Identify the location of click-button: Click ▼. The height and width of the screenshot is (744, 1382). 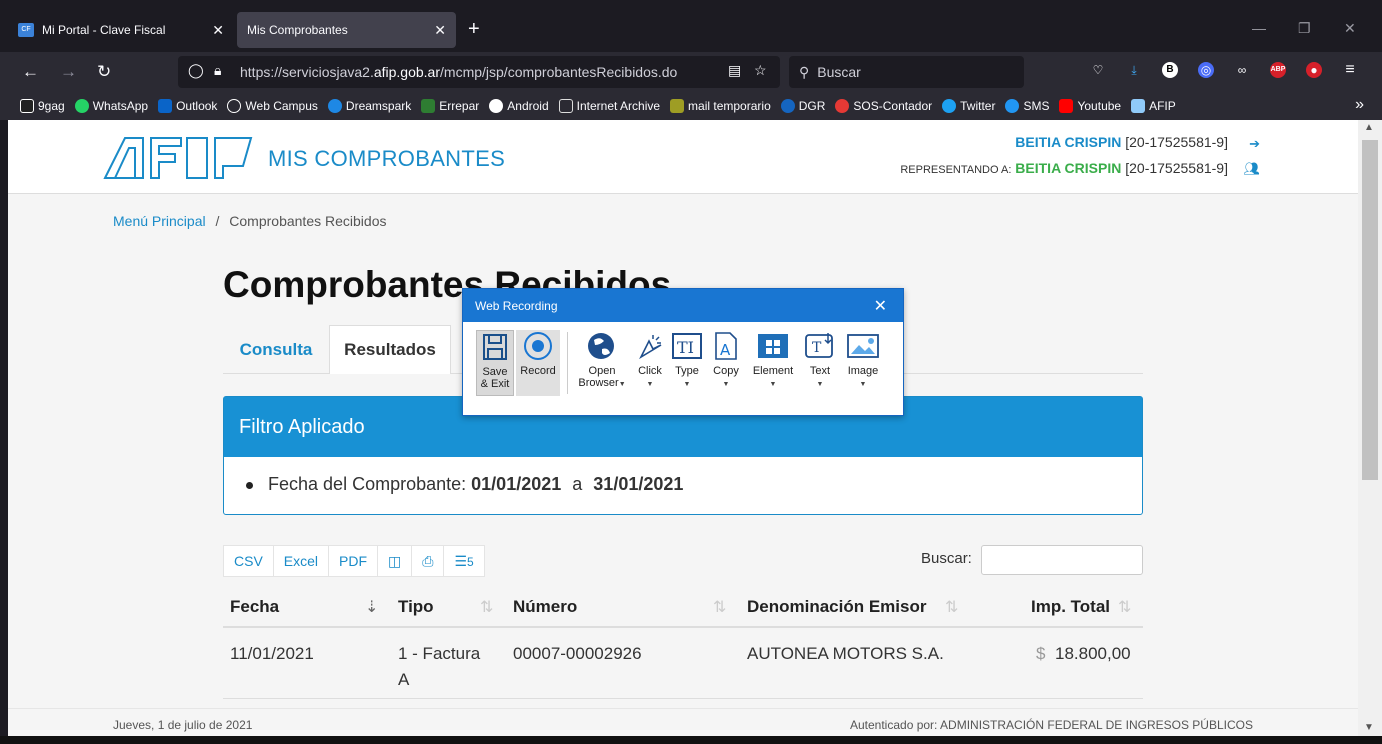
(650, 360).